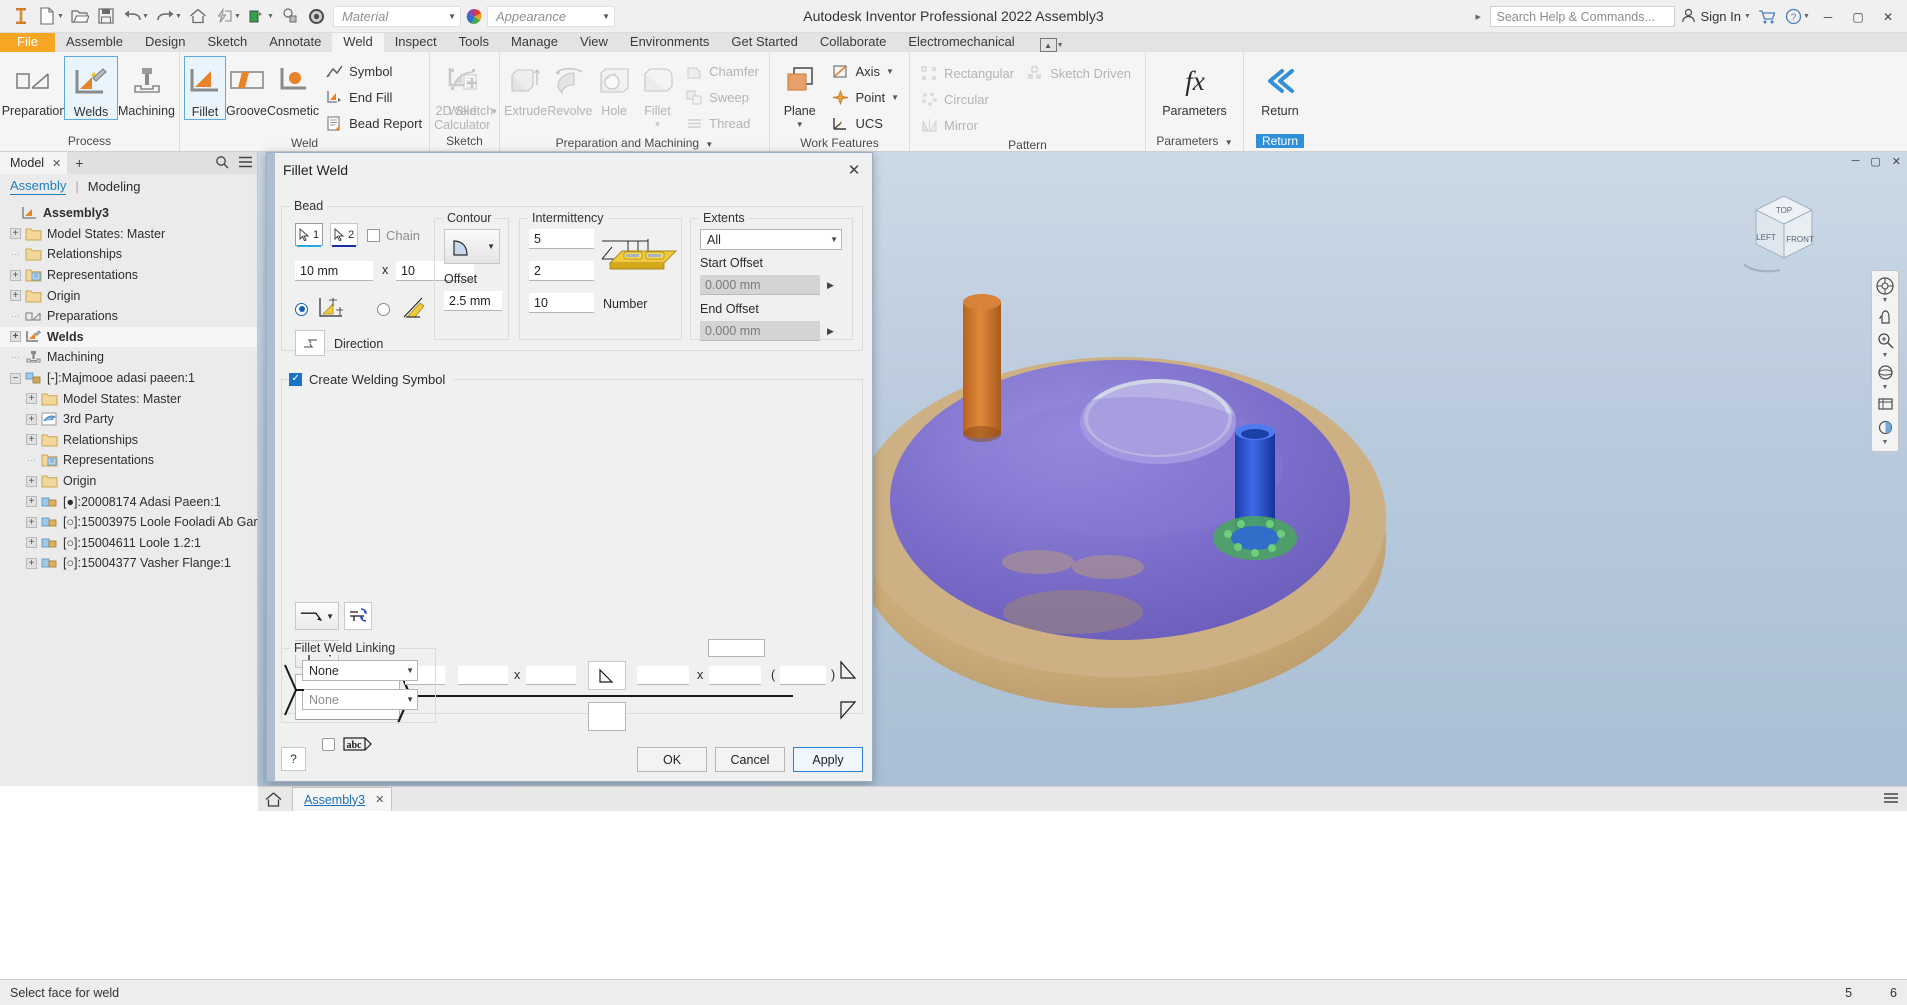 Image resolution: width=1907 pixels, height=1005 pixels. I want to click on tree-node-assembly3: Assembly3, so click(128, 213).